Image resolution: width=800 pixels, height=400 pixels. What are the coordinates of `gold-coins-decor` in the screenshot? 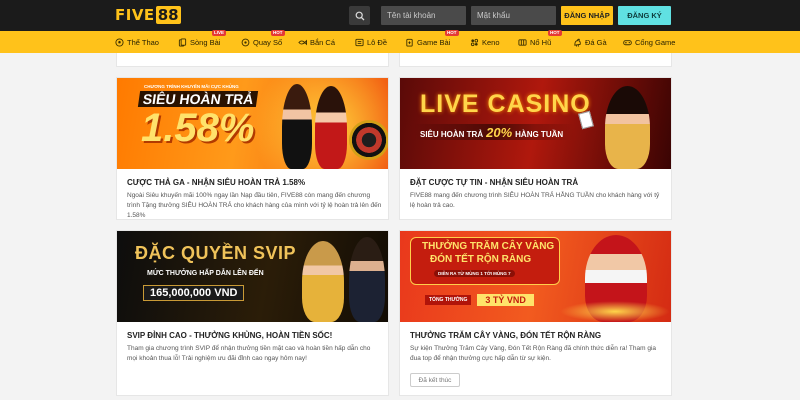 It's located at (615, 311).